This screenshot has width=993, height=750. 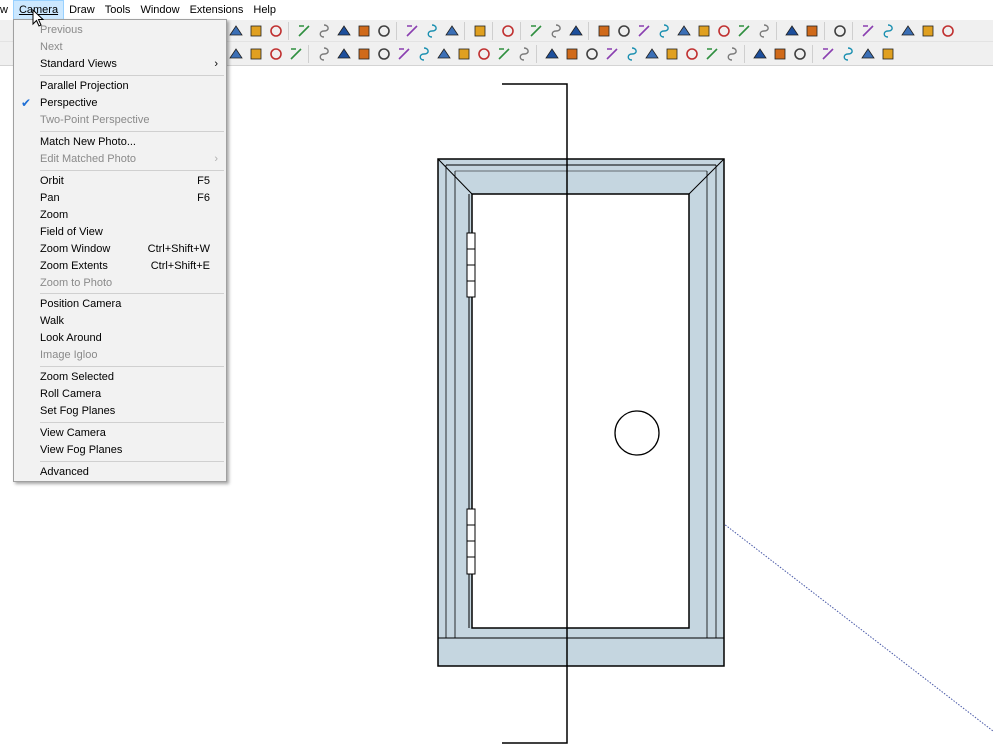 I want to click on menu-item-view-fog-planes: View Fog Planes, so click(x=120, y=450).